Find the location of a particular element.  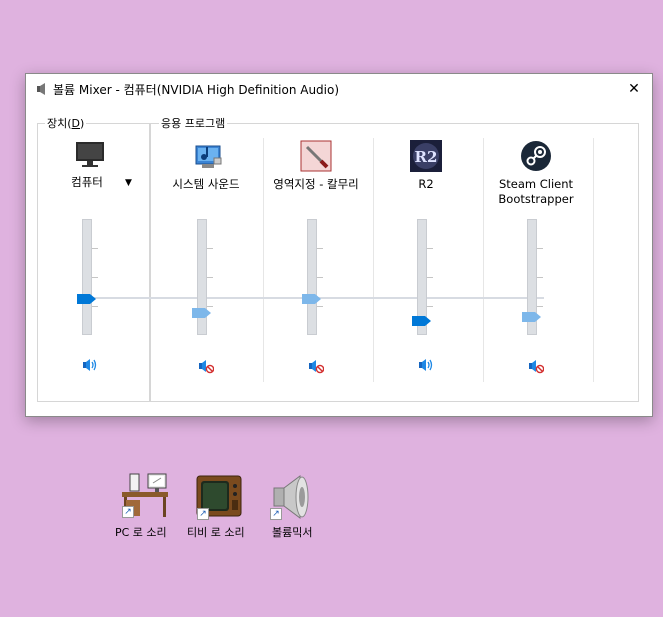

app-name: 시스템 사운드 is located at coordinates (206, 184).